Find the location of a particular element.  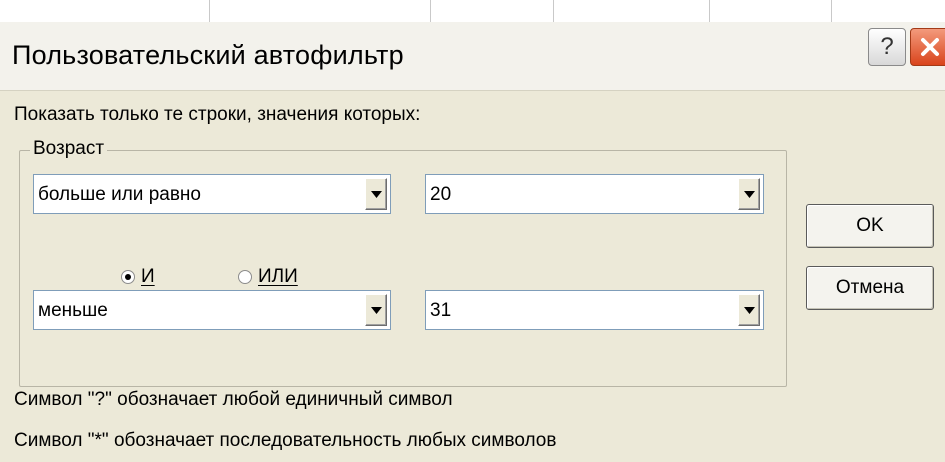

operator2-dropdown-button is located at coordinates (376, 310).